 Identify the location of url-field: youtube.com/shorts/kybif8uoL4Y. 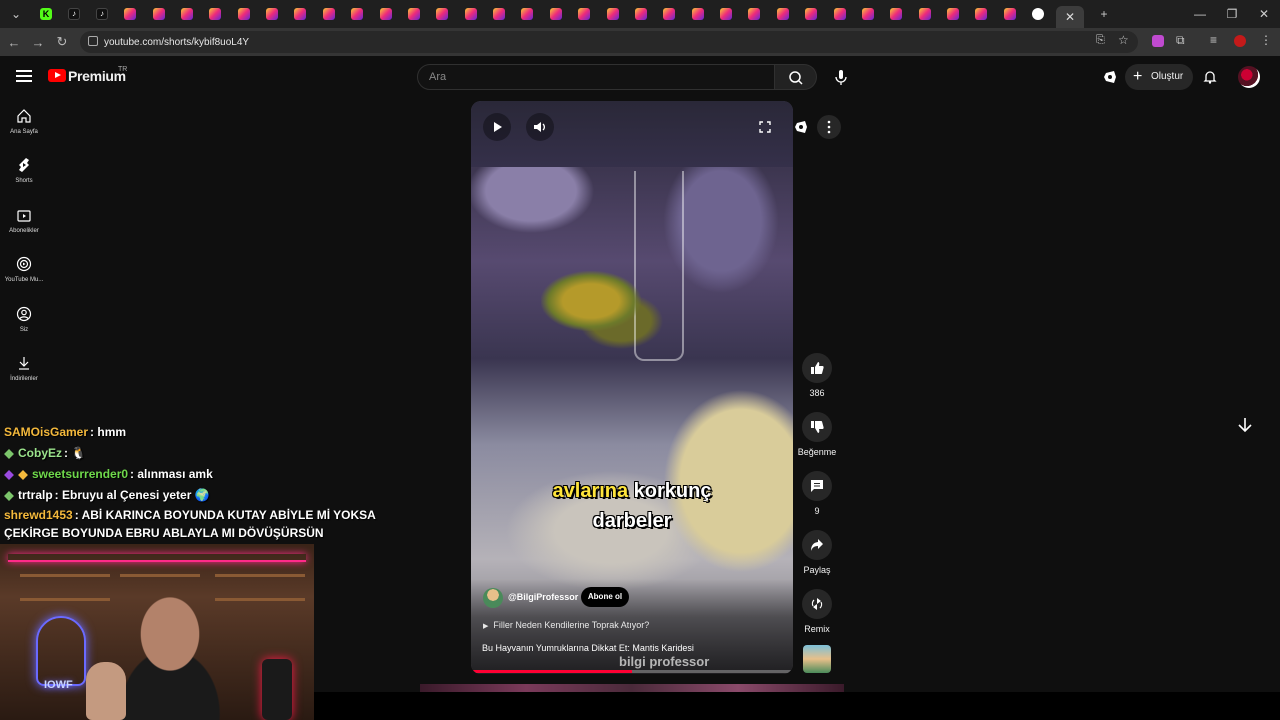
(609, 42).